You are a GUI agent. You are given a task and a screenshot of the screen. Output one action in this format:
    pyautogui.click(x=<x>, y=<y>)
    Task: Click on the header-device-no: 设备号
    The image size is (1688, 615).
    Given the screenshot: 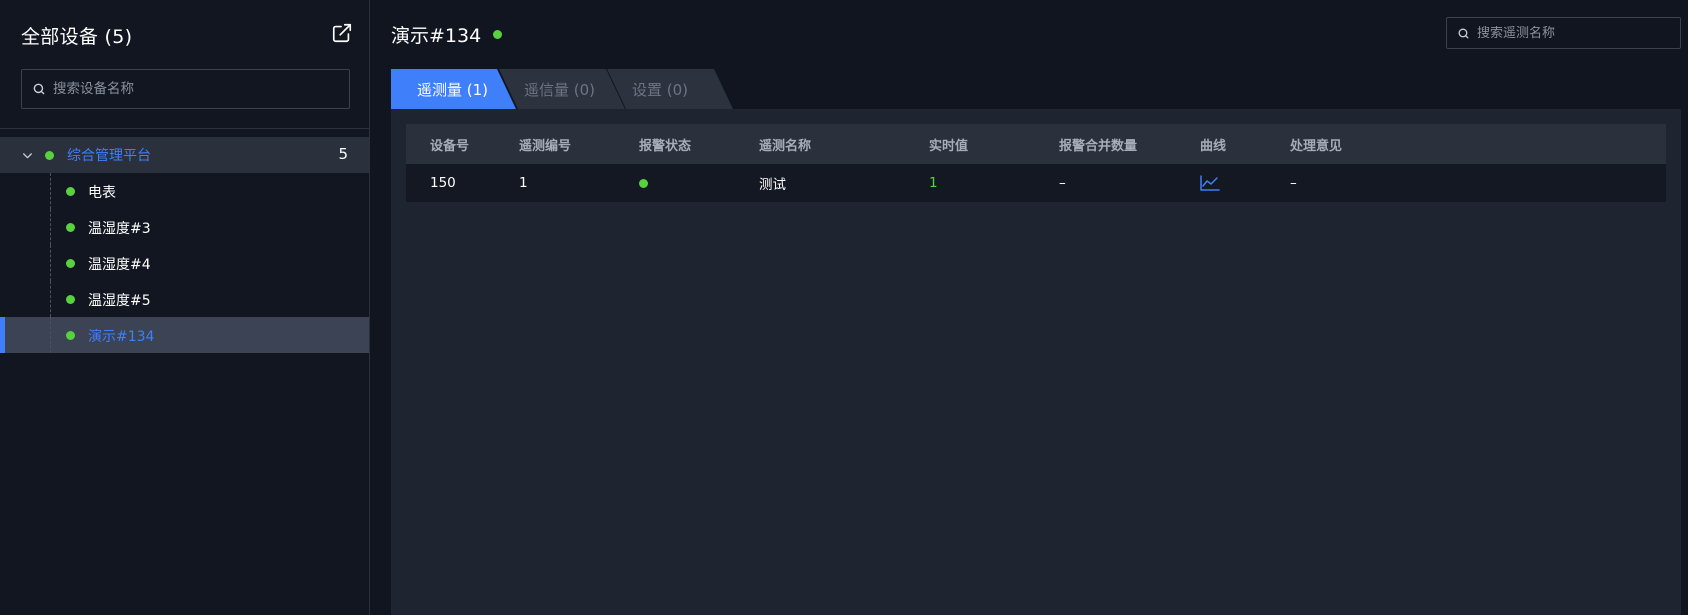 What is the action you would take?
    pyautogui.click(x=450, y=146)
    